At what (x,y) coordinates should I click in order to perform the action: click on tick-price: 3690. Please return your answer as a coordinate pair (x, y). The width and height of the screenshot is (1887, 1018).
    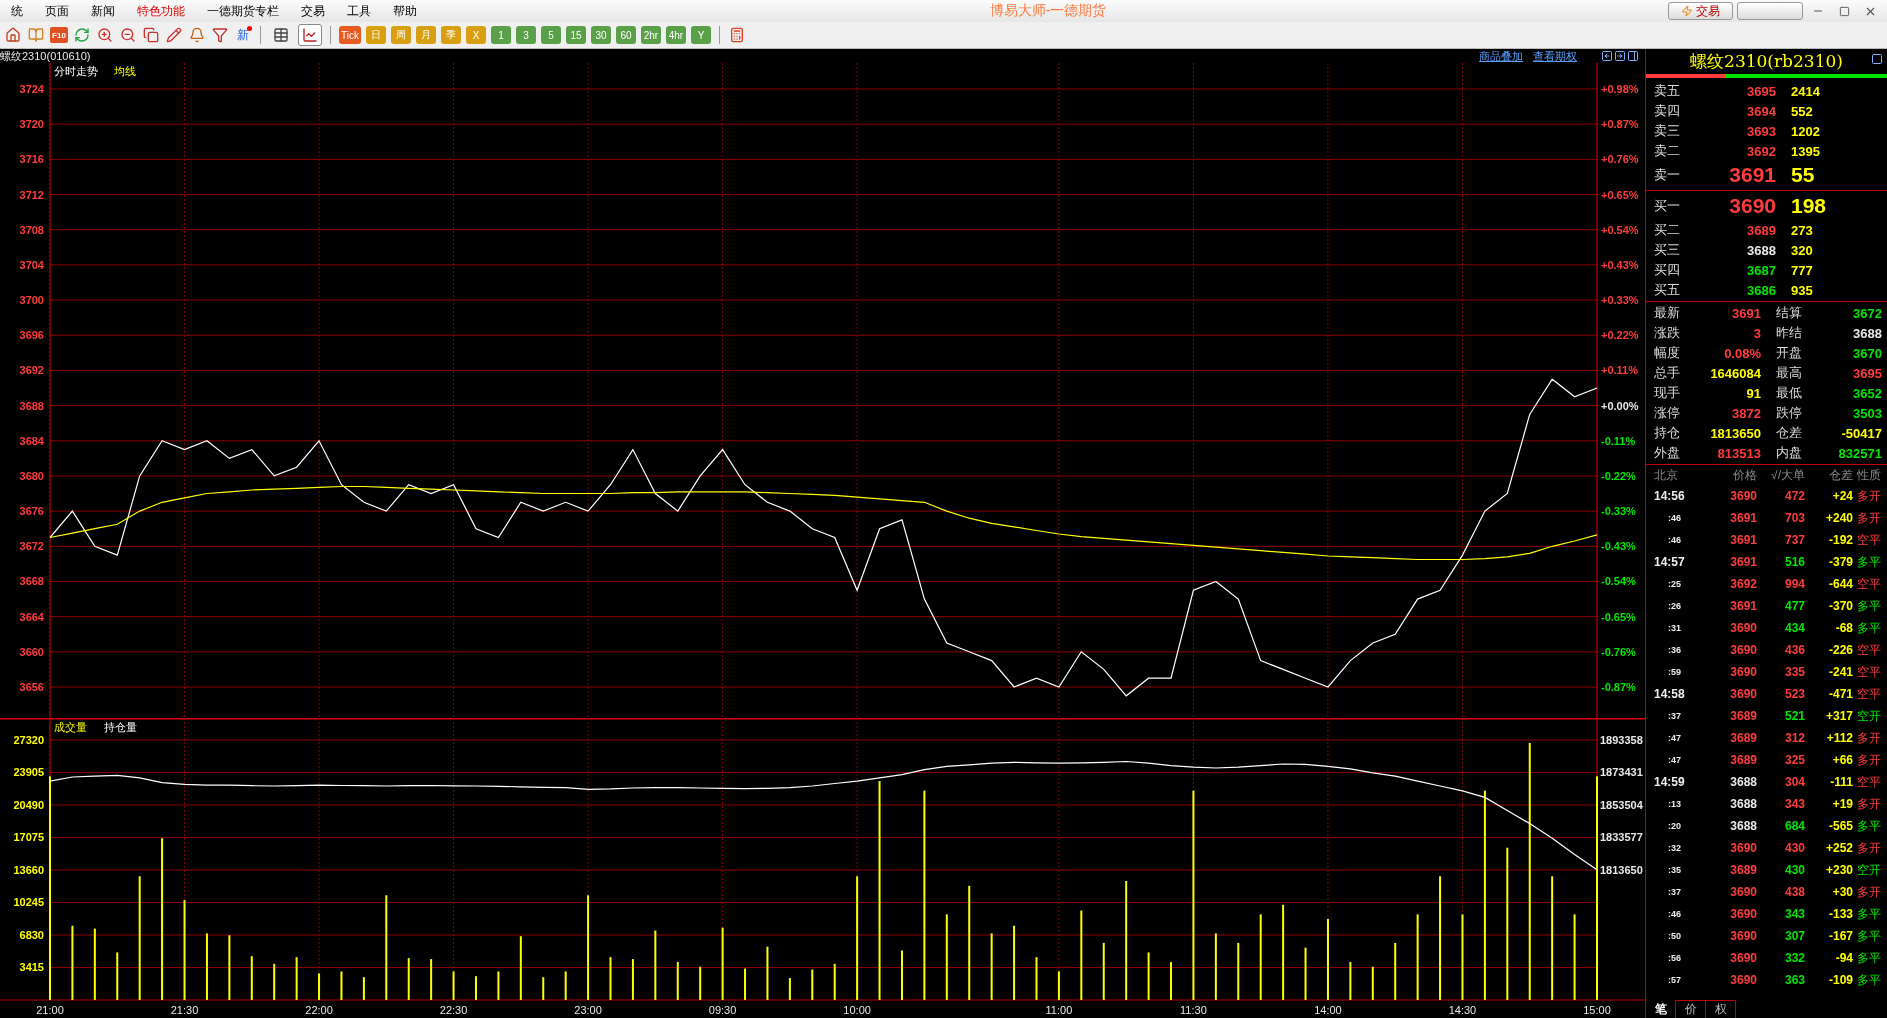
    Looking at the image, I should click on (1743, 672).